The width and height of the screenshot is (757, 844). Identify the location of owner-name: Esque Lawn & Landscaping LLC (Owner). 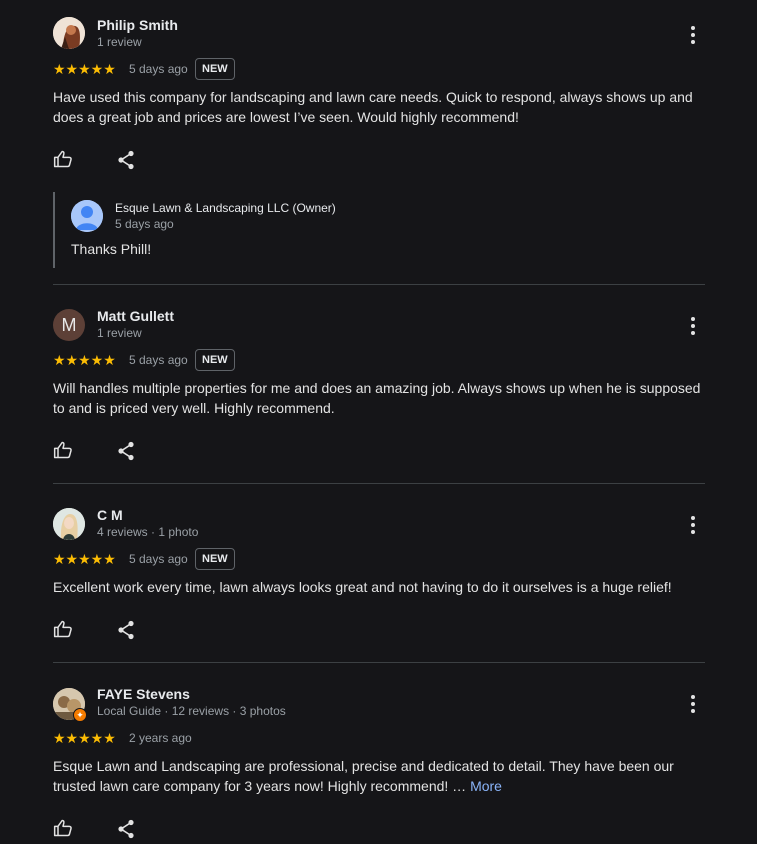
(225, 208).